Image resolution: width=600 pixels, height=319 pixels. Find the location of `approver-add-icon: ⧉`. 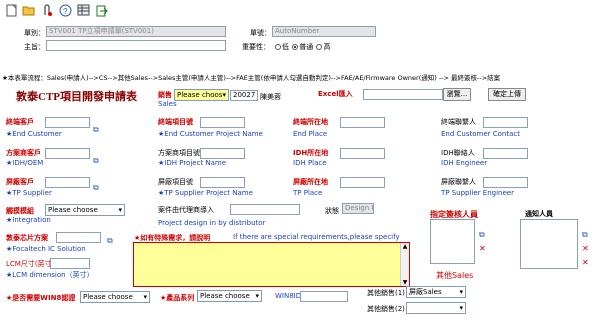

approver-add-icon: ⧉ is located at coordinates (484, 234).